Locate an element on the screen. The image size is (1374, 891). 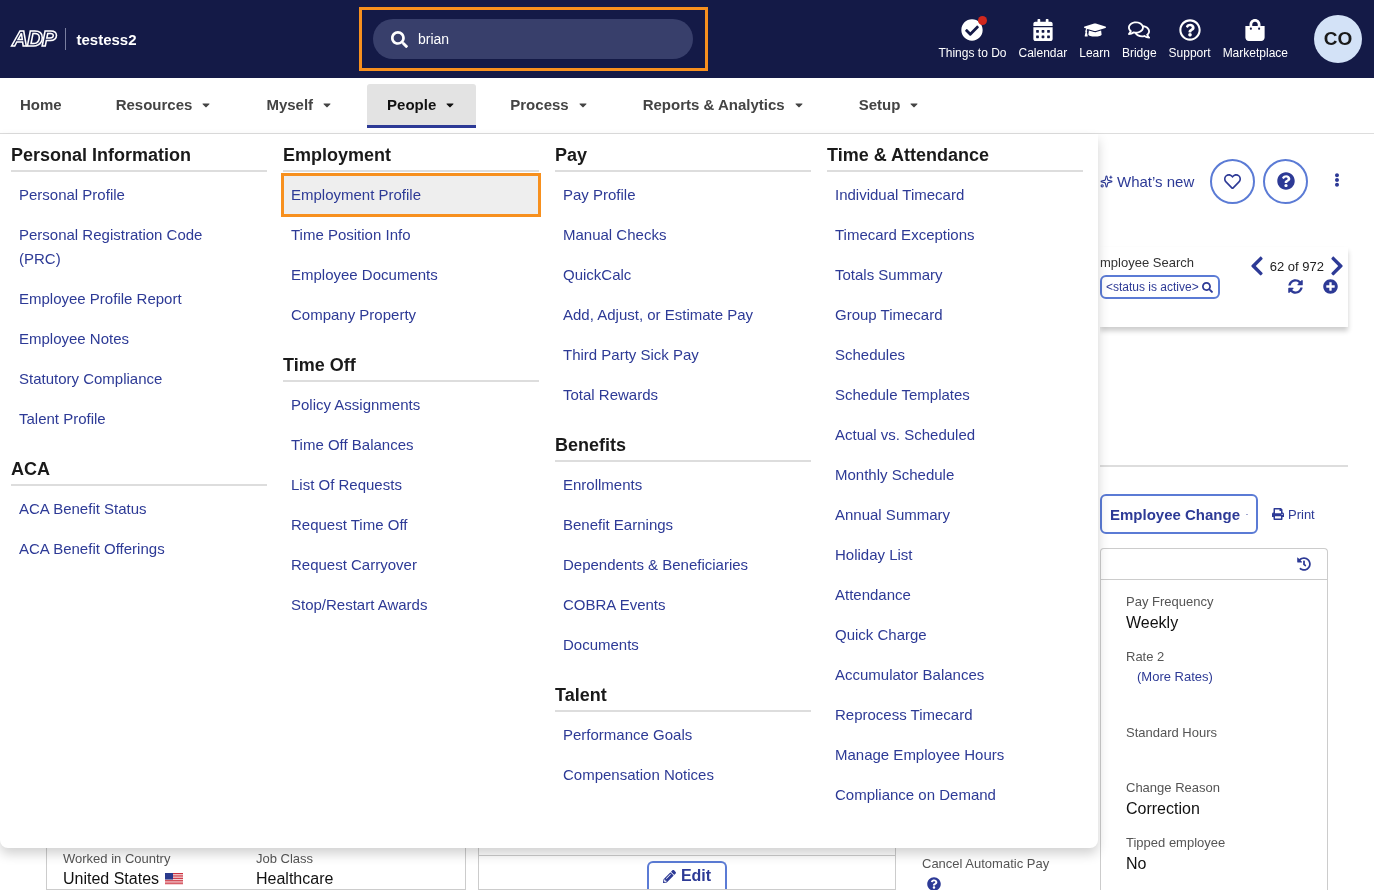
more-rates-link: (More Rates) is located at coordinates (1232, 676).